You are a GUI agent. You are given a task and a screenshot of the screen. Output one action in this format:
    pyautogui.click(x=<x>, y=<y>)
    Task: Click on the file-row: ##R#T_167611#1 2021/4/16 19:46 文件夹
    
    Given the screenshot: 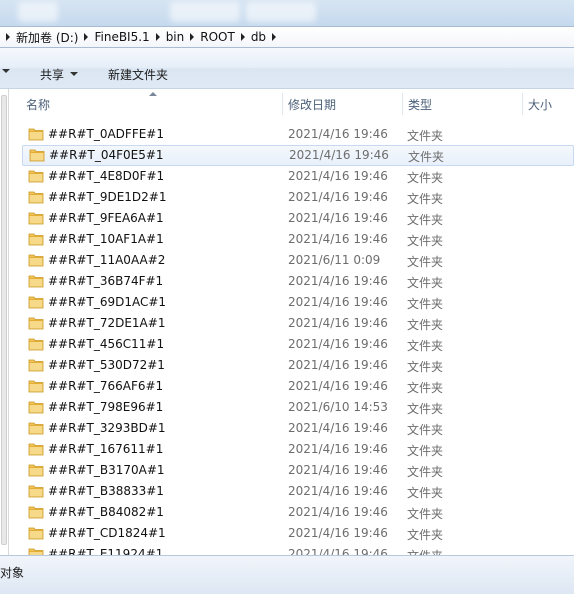 What is the action you would take?
    pyautogui.click(x=292, y=449)
    